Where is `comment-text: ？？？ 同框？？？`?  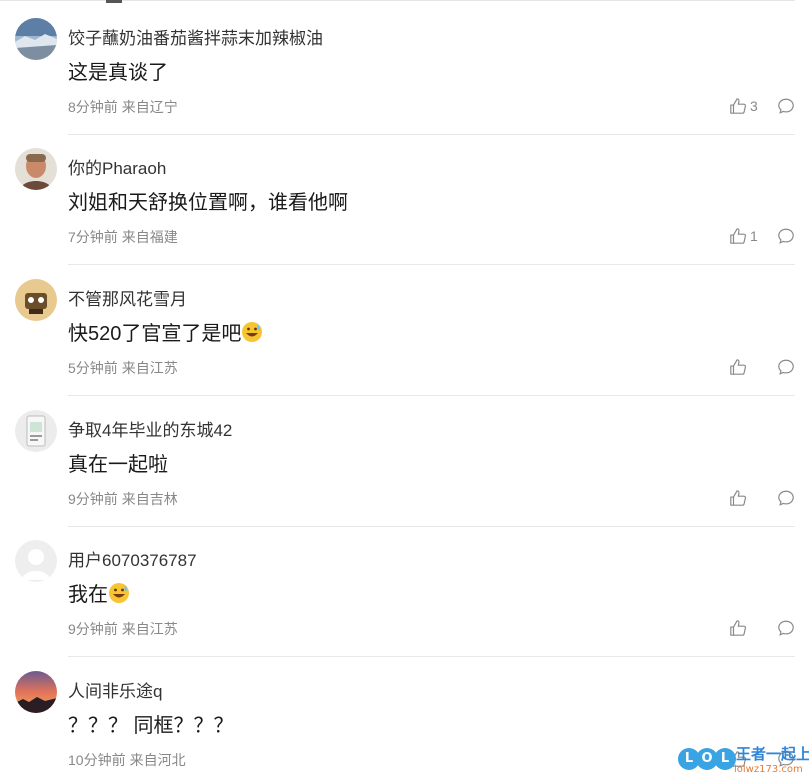
comment-text: ？？？ 同框？？？ is located at coordinates (151, 726).